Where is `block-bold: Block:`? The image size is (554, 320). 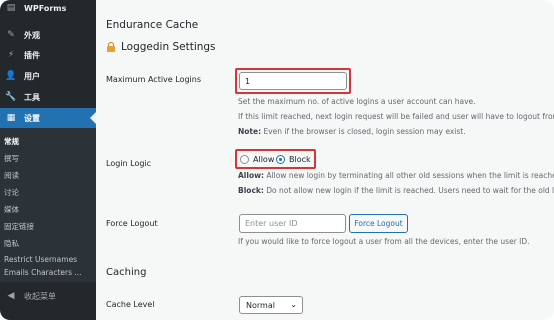 block-bold: Block: is located at coordinates (251, 190).